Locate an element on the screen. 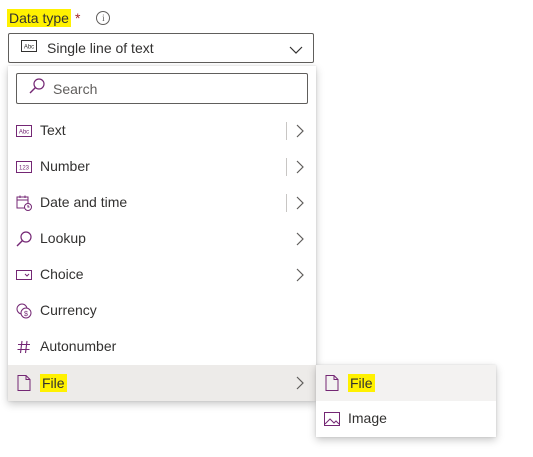  menu-item-label: Autonumber is located at coordinates (78, 346).